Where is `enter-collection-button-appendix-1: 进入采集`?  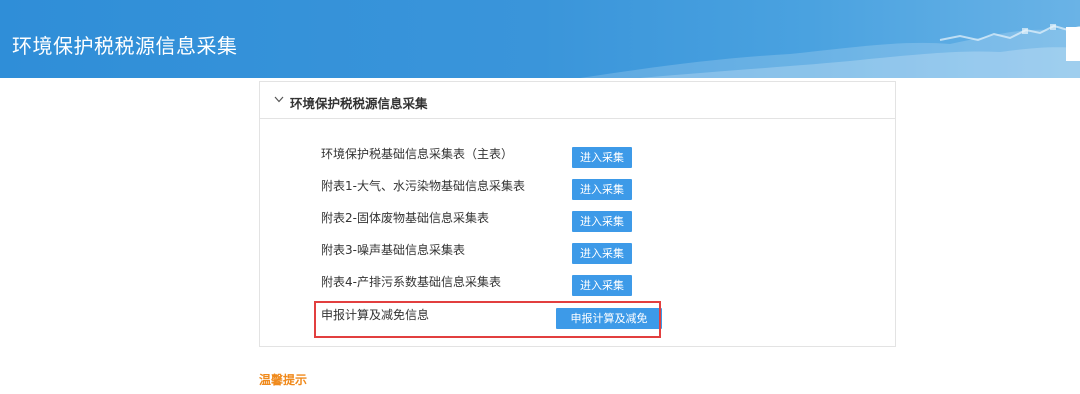 enter-collection-button-appendix-1: 进入采集 is located at coordinates (602, 189).